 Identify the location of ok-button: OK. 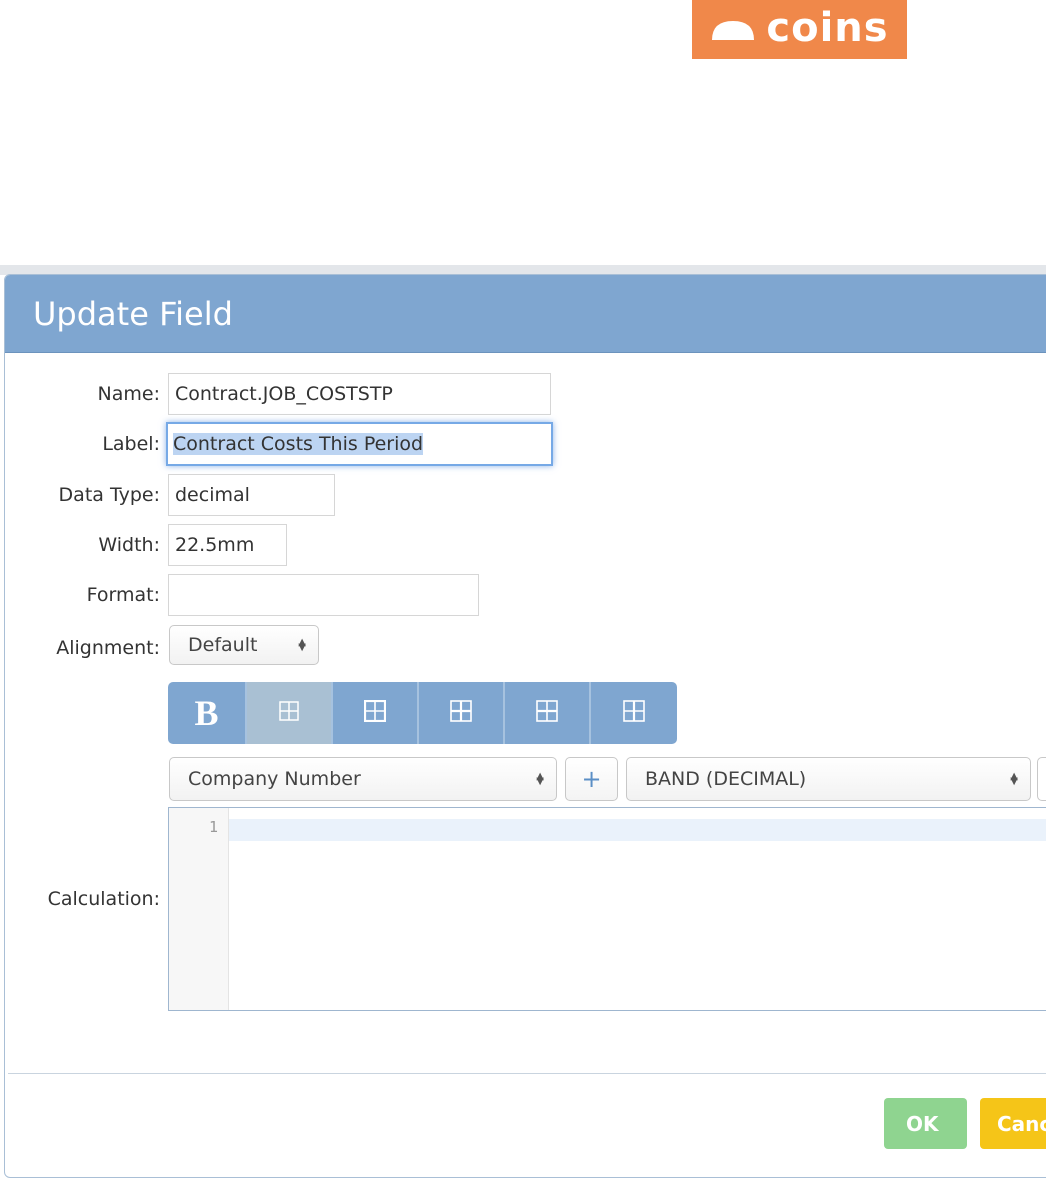
(925, 1123).